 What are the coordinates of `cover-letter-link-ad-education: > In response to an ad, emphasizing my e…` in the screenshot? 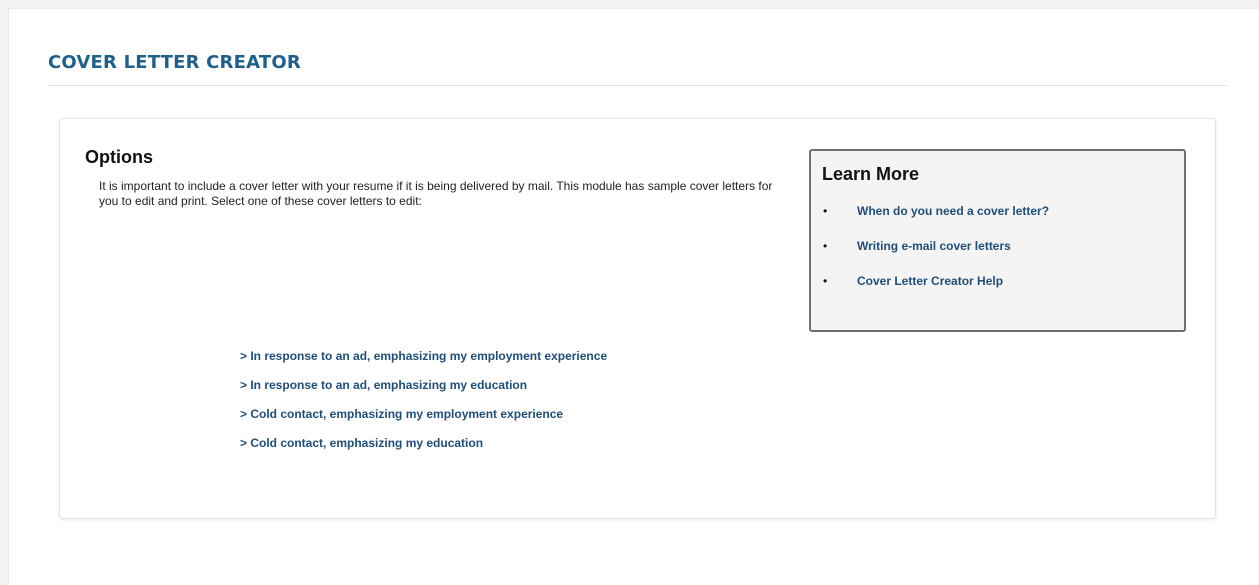 It's located at (423, 392).